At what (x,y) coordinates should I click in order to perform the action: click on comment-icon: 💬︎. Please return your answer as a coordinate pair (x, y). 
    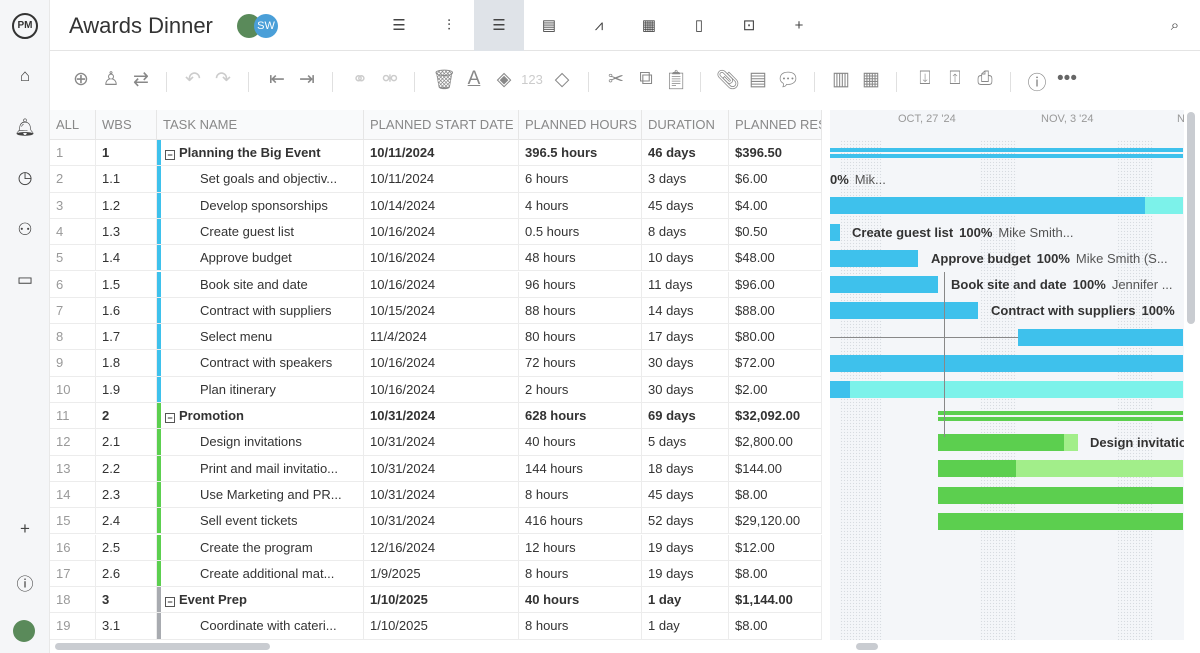
    Looking at the image, I should click on (788, 80).